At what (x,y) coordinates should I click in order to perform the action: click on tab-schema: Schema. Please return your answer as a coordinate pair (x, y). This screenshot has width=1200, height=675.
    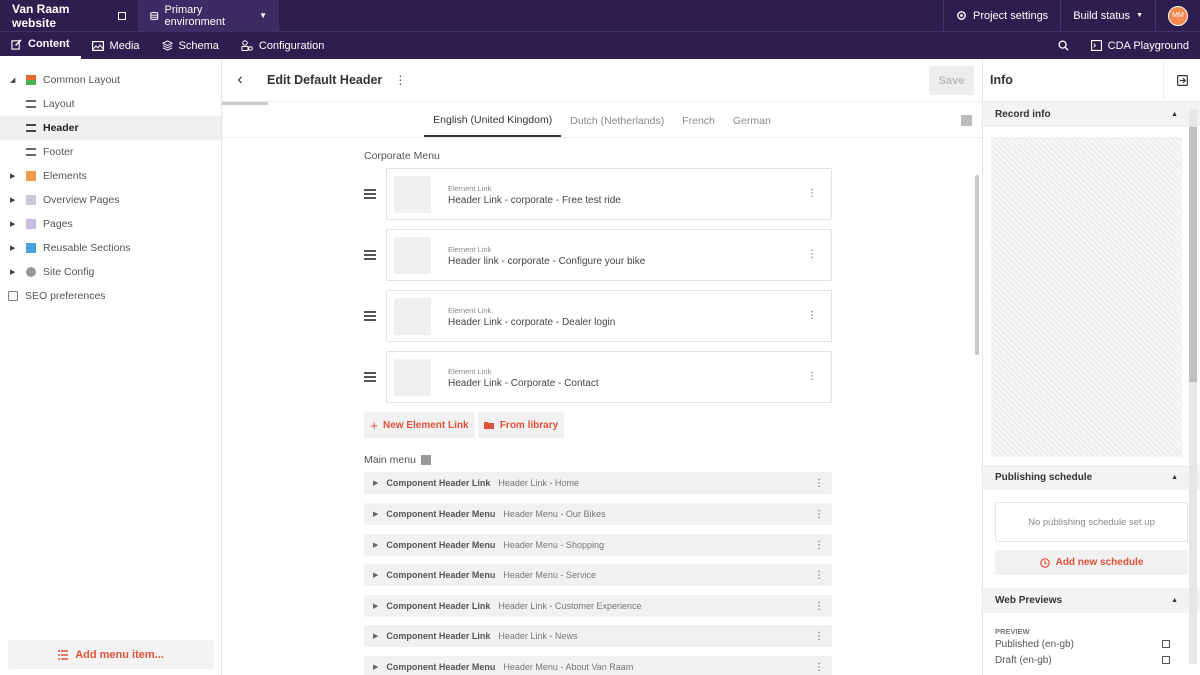
    Looking at the image, I should click on (190, 45).